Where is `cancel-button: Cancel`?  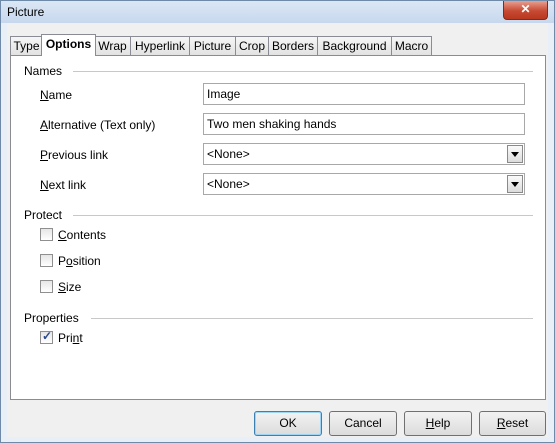
cancel-button: Cancel is located at coordinates (363, 423).